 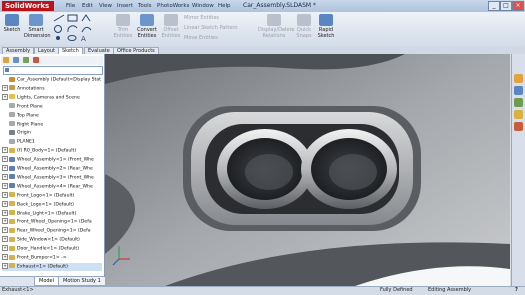 I want to click on text-tool-icon: A, so click(x=83, y=38).